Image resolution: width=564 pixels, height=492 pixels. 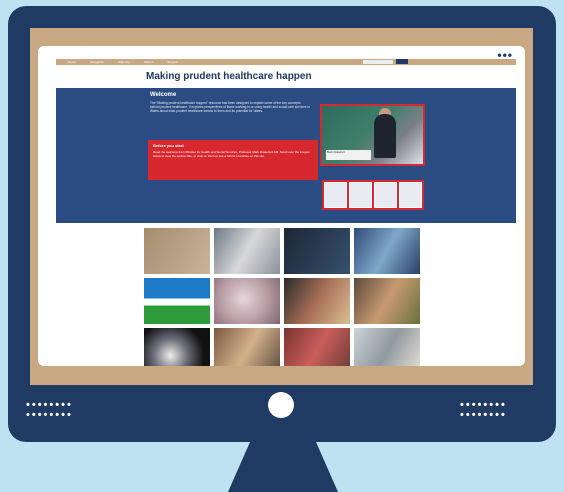 I want to click on nav-item-planning: Planning, so click(x=124, y=62).